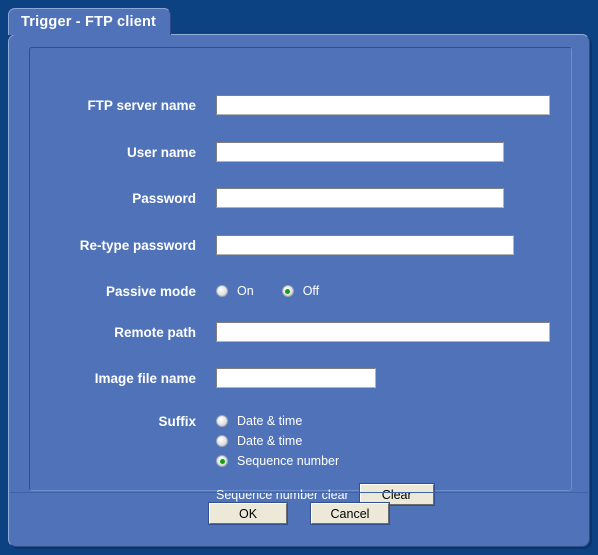 Image resolution: width=598 pixels, height=555 pixels. I want to click on field-row-user-name: User name, so click(299, 152).